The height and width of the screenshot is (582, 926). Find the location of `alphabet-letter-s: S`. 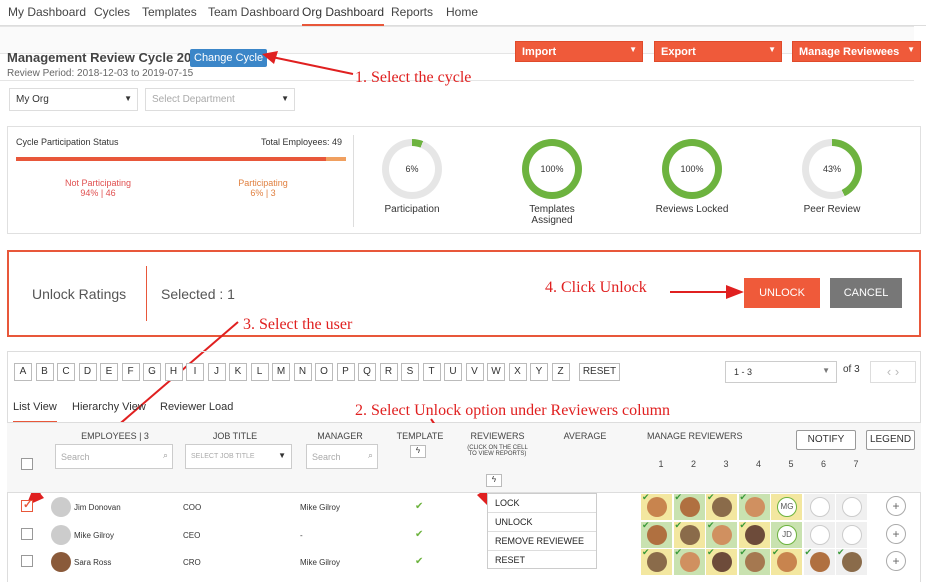

alphabet-letter-s: S is located at coordinates (410, 372).